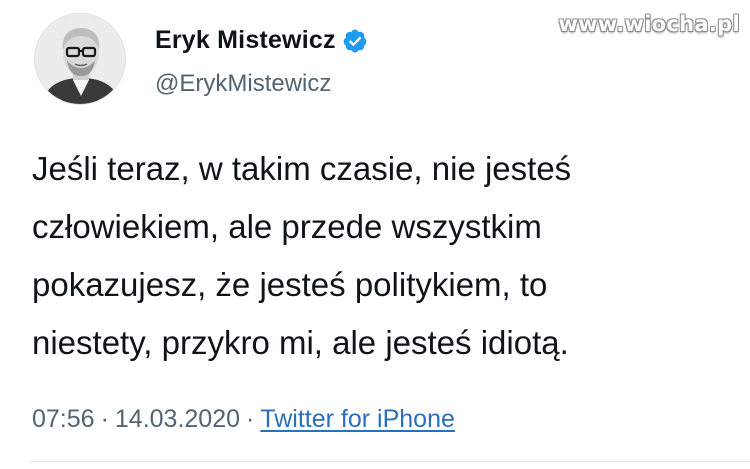 The image size is (750, 469). What do you see at coordinates (63, 419) in the screenshot?
I see `tweet-time: 07:56` at bounding box center [63, 419].